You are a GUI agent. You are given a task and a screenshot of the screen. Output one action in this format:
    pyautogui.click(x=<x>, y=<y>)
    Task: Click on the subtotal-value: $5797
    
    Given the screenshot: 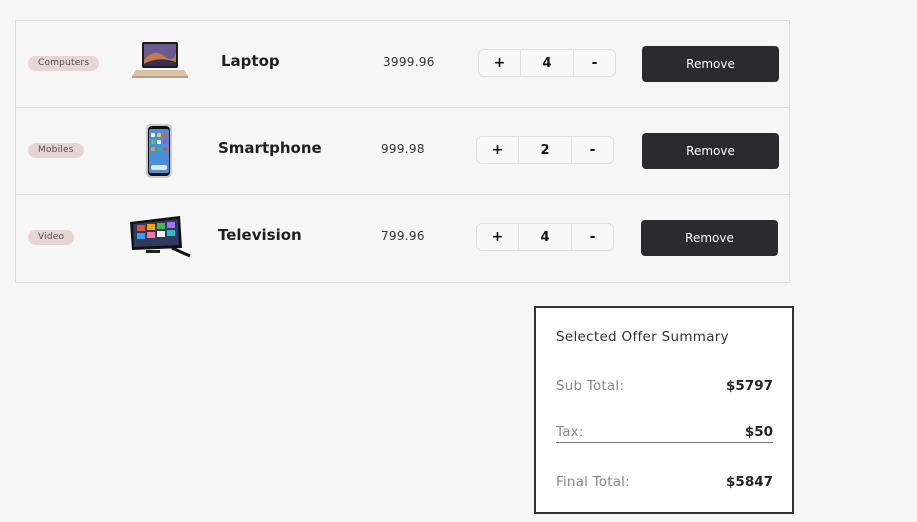 What is the action you would take?
    pyautogui.click(x=749, y=386)
    